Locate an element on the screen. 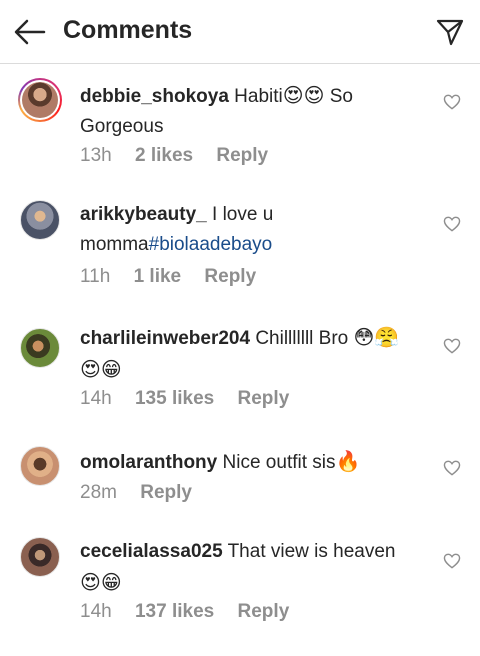  comment-text: charlileinweber204 Chilllllll Bro 😳😤😍😁 is located at coordinates (240, 353).